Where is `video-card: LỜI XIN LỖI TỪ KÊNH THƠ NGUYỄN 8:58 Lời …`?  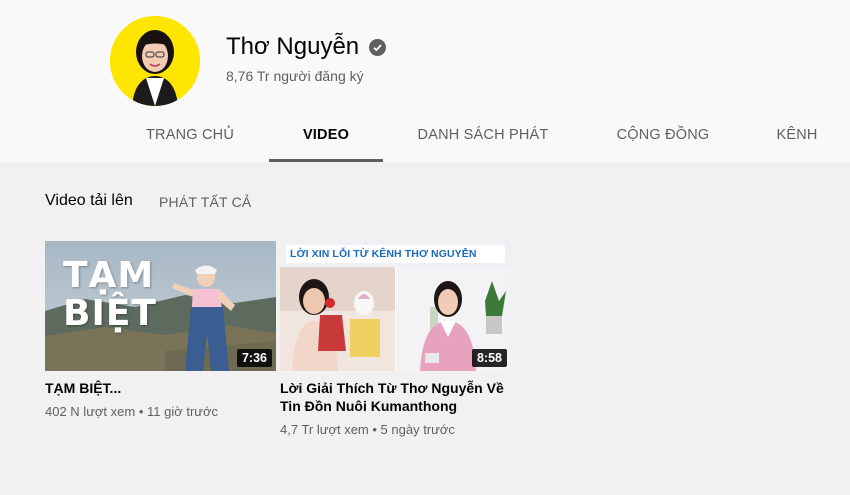 video-card: LỜI XIN LỖI TỪ KÊNH THƠ NGUYỄN 8:58 Lời … is located at coordinates (395, 339).